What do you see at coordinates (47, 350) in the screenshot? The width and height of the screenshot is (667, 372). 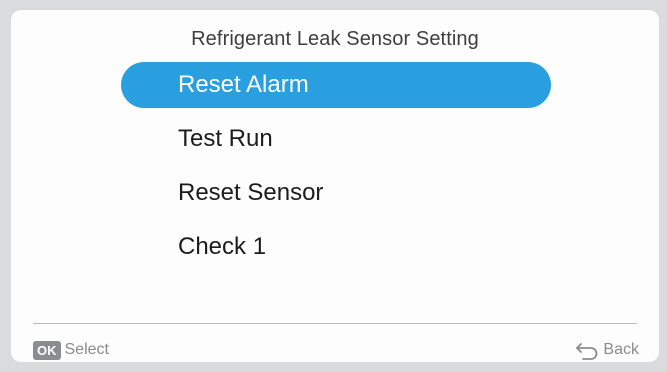 I see `ok-button-icon: OK` at bounding box center [47, 350].